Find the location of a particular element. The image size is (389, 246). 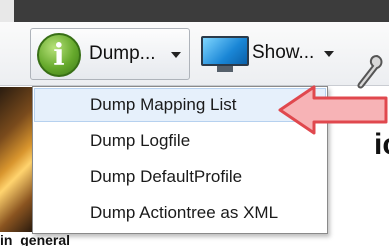

callout-arrow-icon is located at coordinates (333, 110).